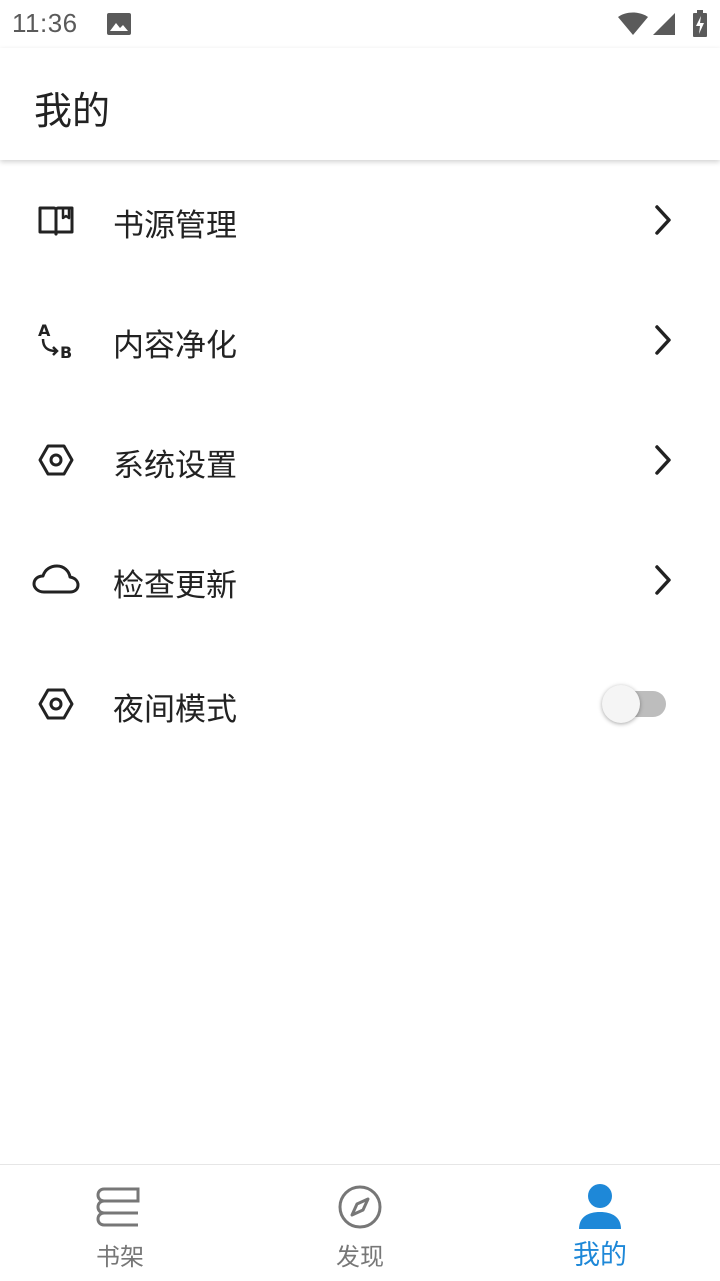  I want to click on svg-text: B, so click(66, 352).